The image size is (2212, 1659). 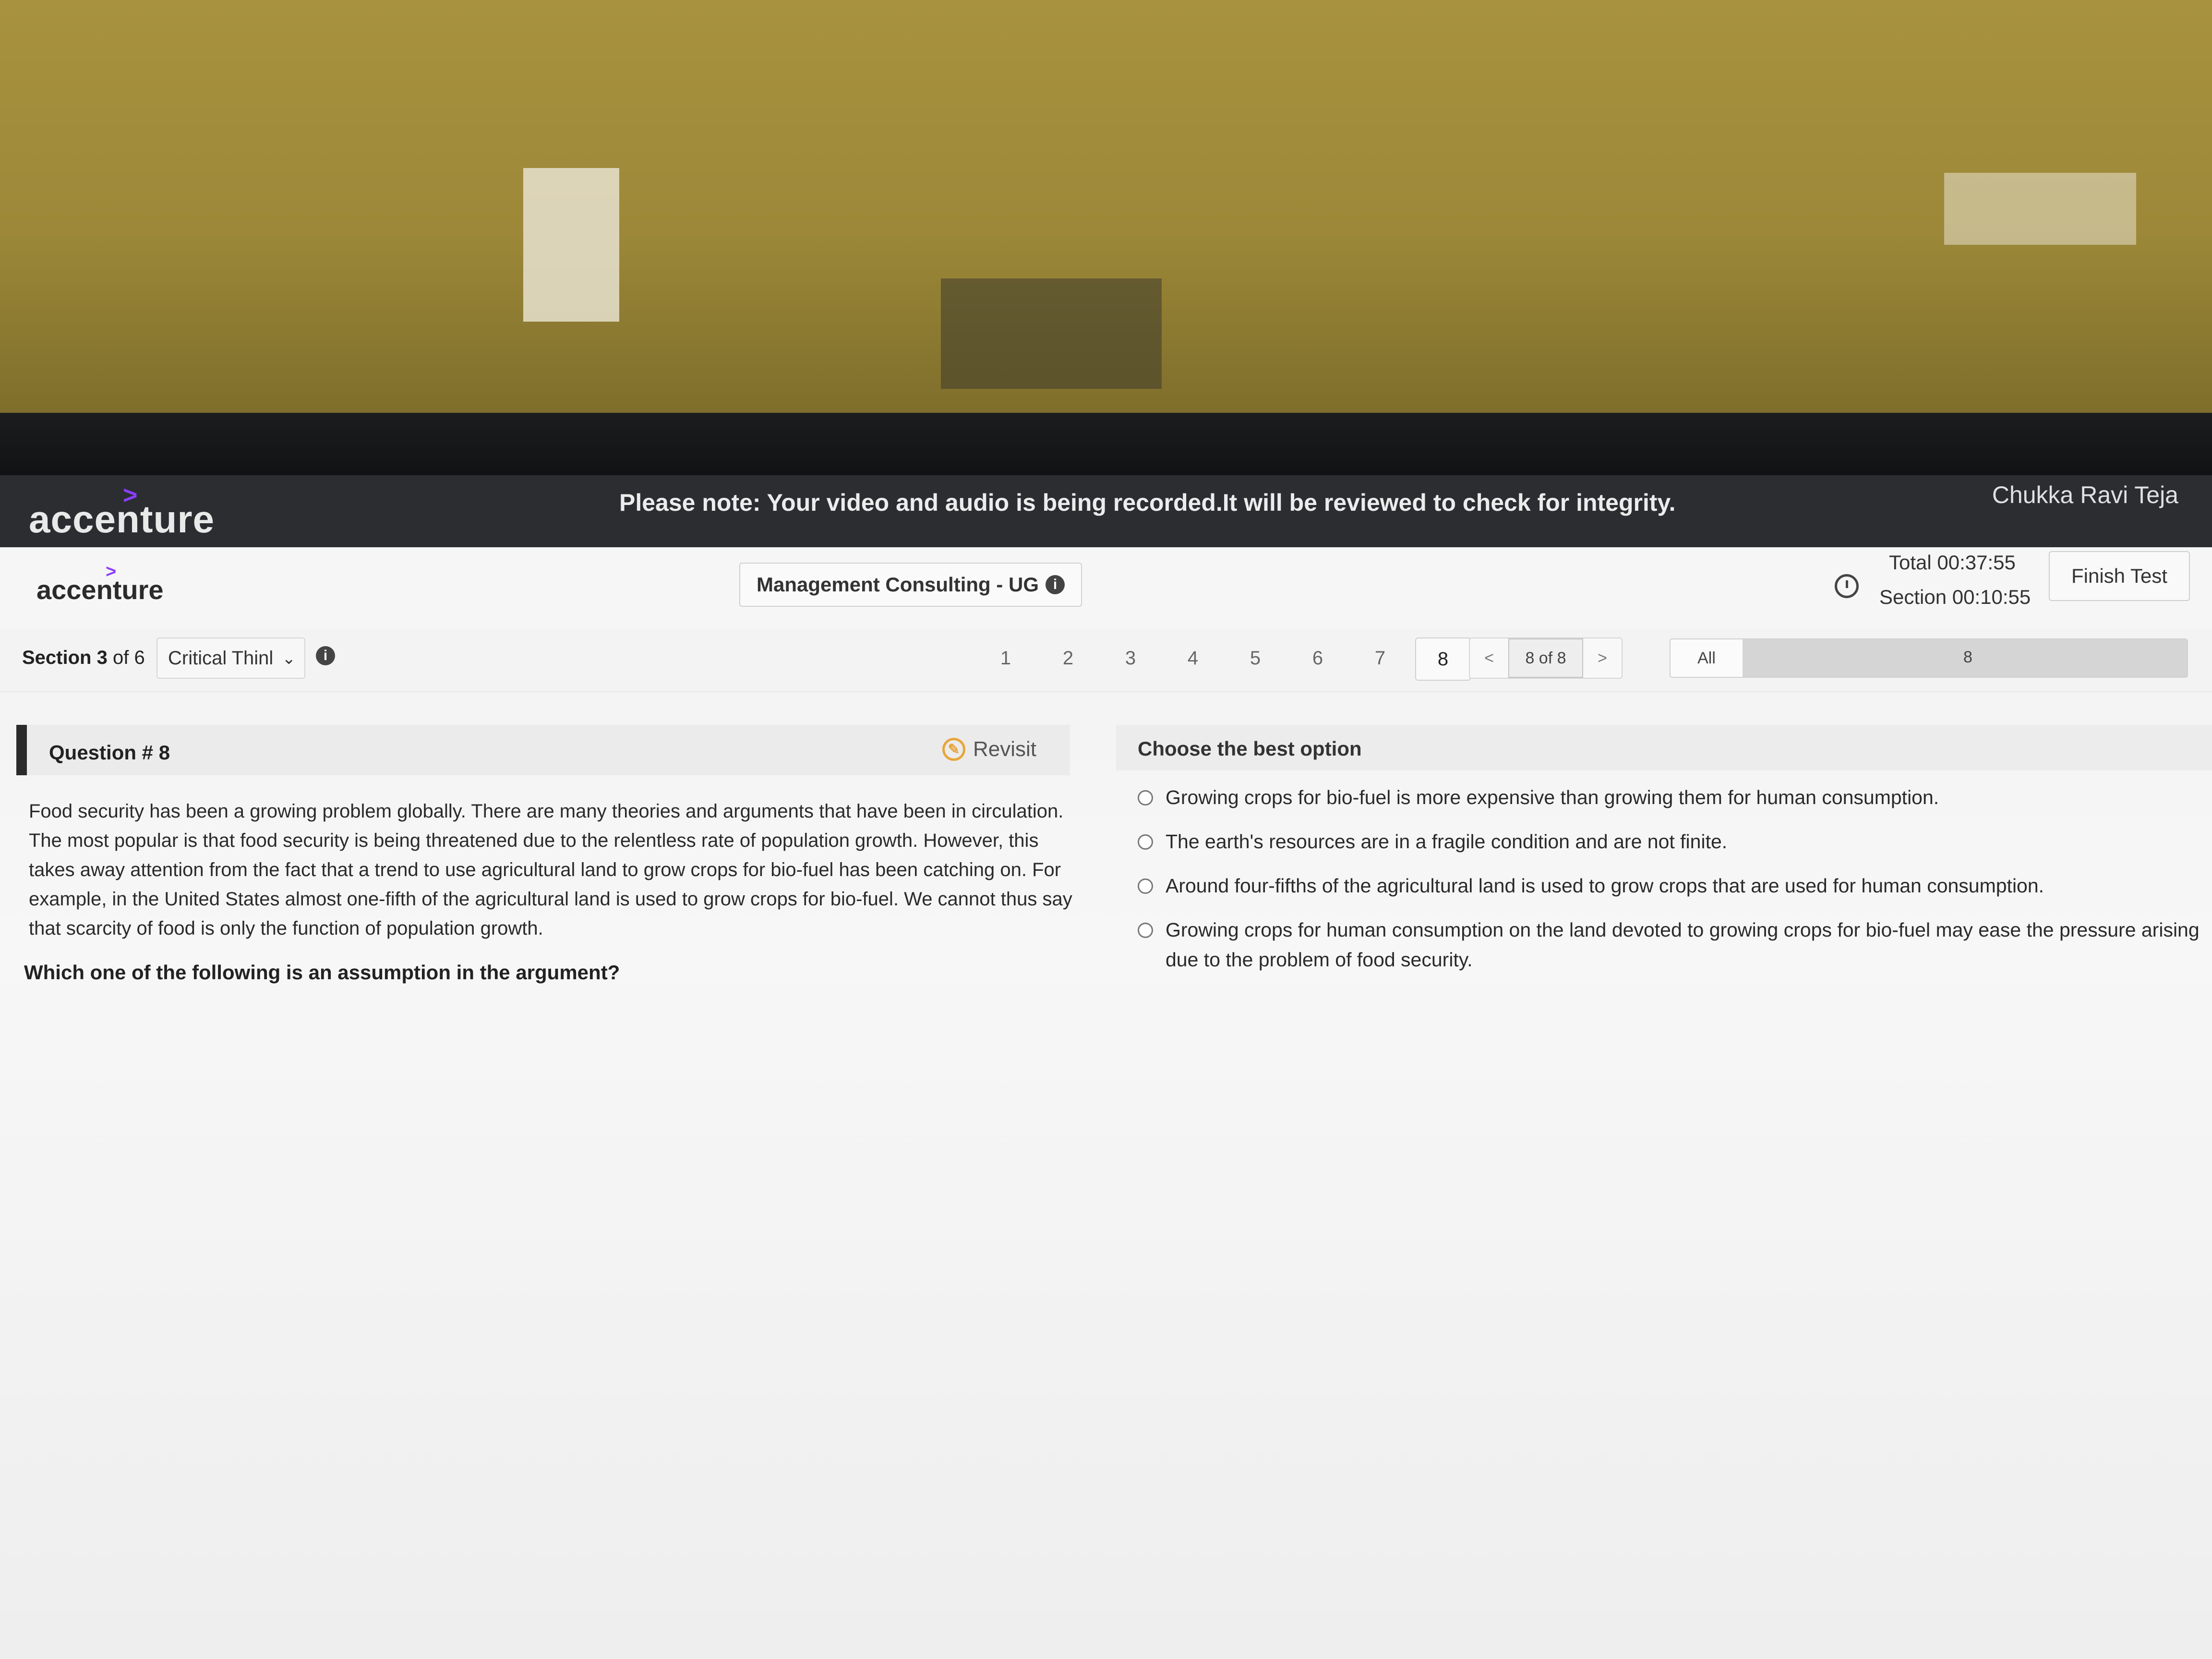 What do you see at coordinates (1106, 444) in the screenshot?
I see `monitor-bezel` at bounding box center [1106, 444].